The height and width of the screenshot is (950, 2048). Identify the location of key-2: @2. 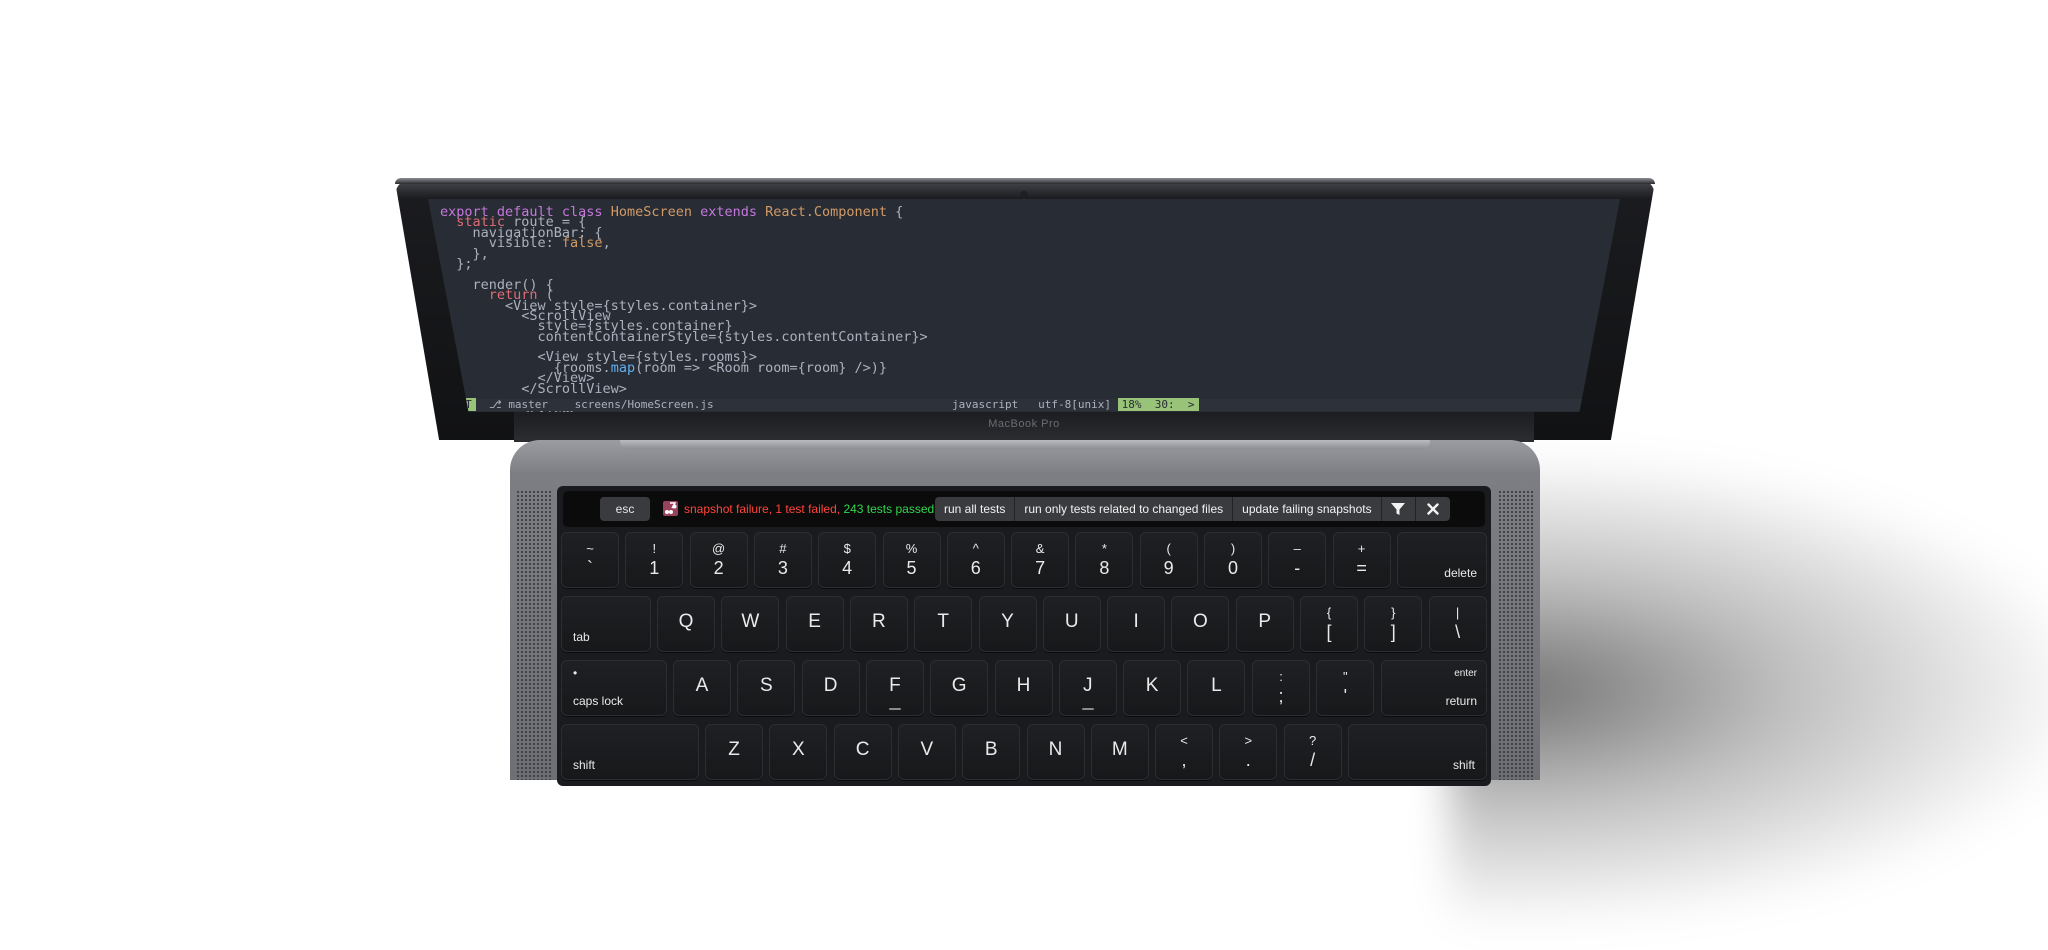
(718, 560).